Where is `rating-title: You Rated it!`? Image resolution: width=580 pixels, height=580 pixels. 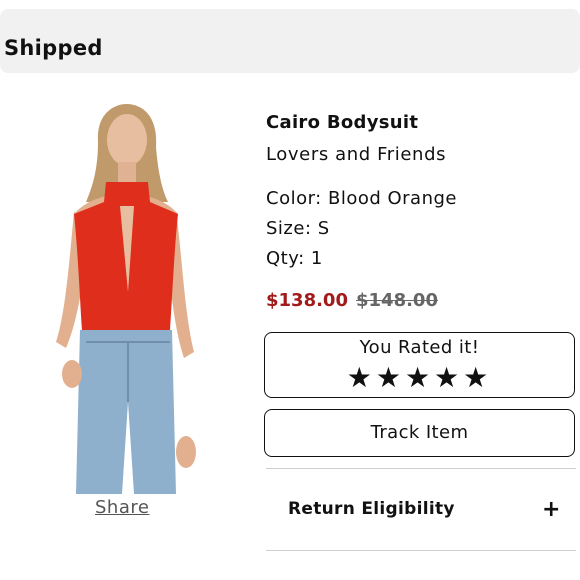 rating-title: You Rated it! is located at coordinates (419, 347).